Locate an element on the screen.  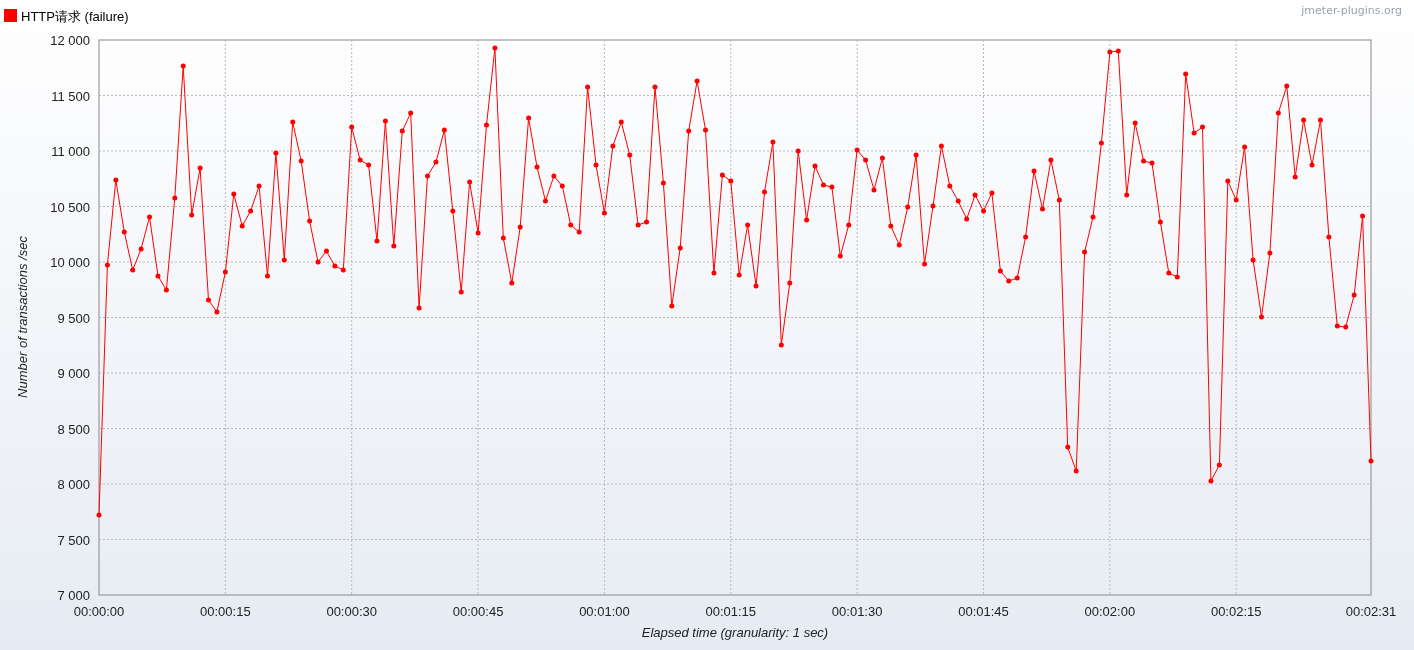
x-tick-label: 00:01:15 is located at coordinates (731, 611).